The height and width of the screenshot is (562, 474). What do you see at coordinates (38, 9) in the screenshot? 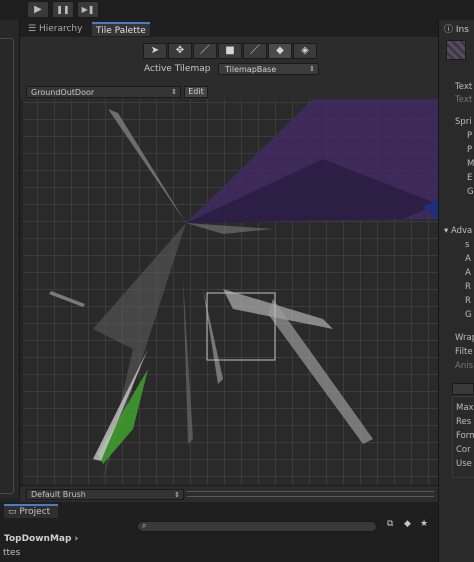
I see `play-button: ▶` at bounding box center [38, 9].